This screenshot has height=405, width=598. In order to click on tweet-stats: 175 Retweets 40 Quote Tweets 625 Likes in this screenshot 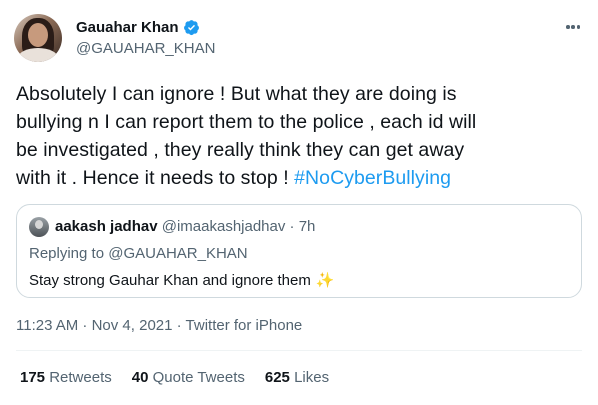, I will do `click(174, 377)`.